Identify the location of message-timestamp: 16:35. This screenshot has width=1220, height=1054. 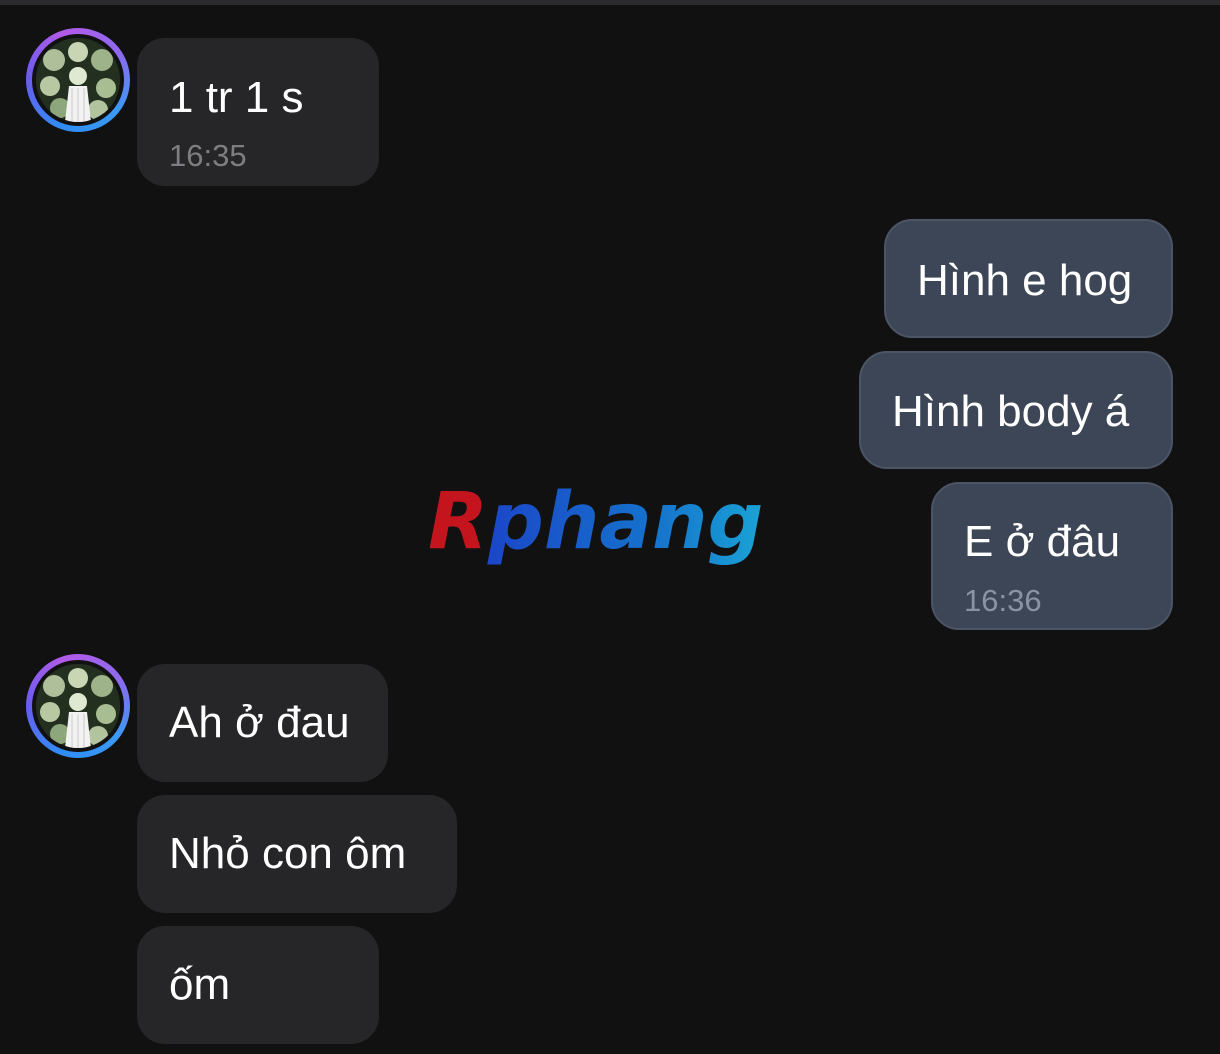
(208, 155).